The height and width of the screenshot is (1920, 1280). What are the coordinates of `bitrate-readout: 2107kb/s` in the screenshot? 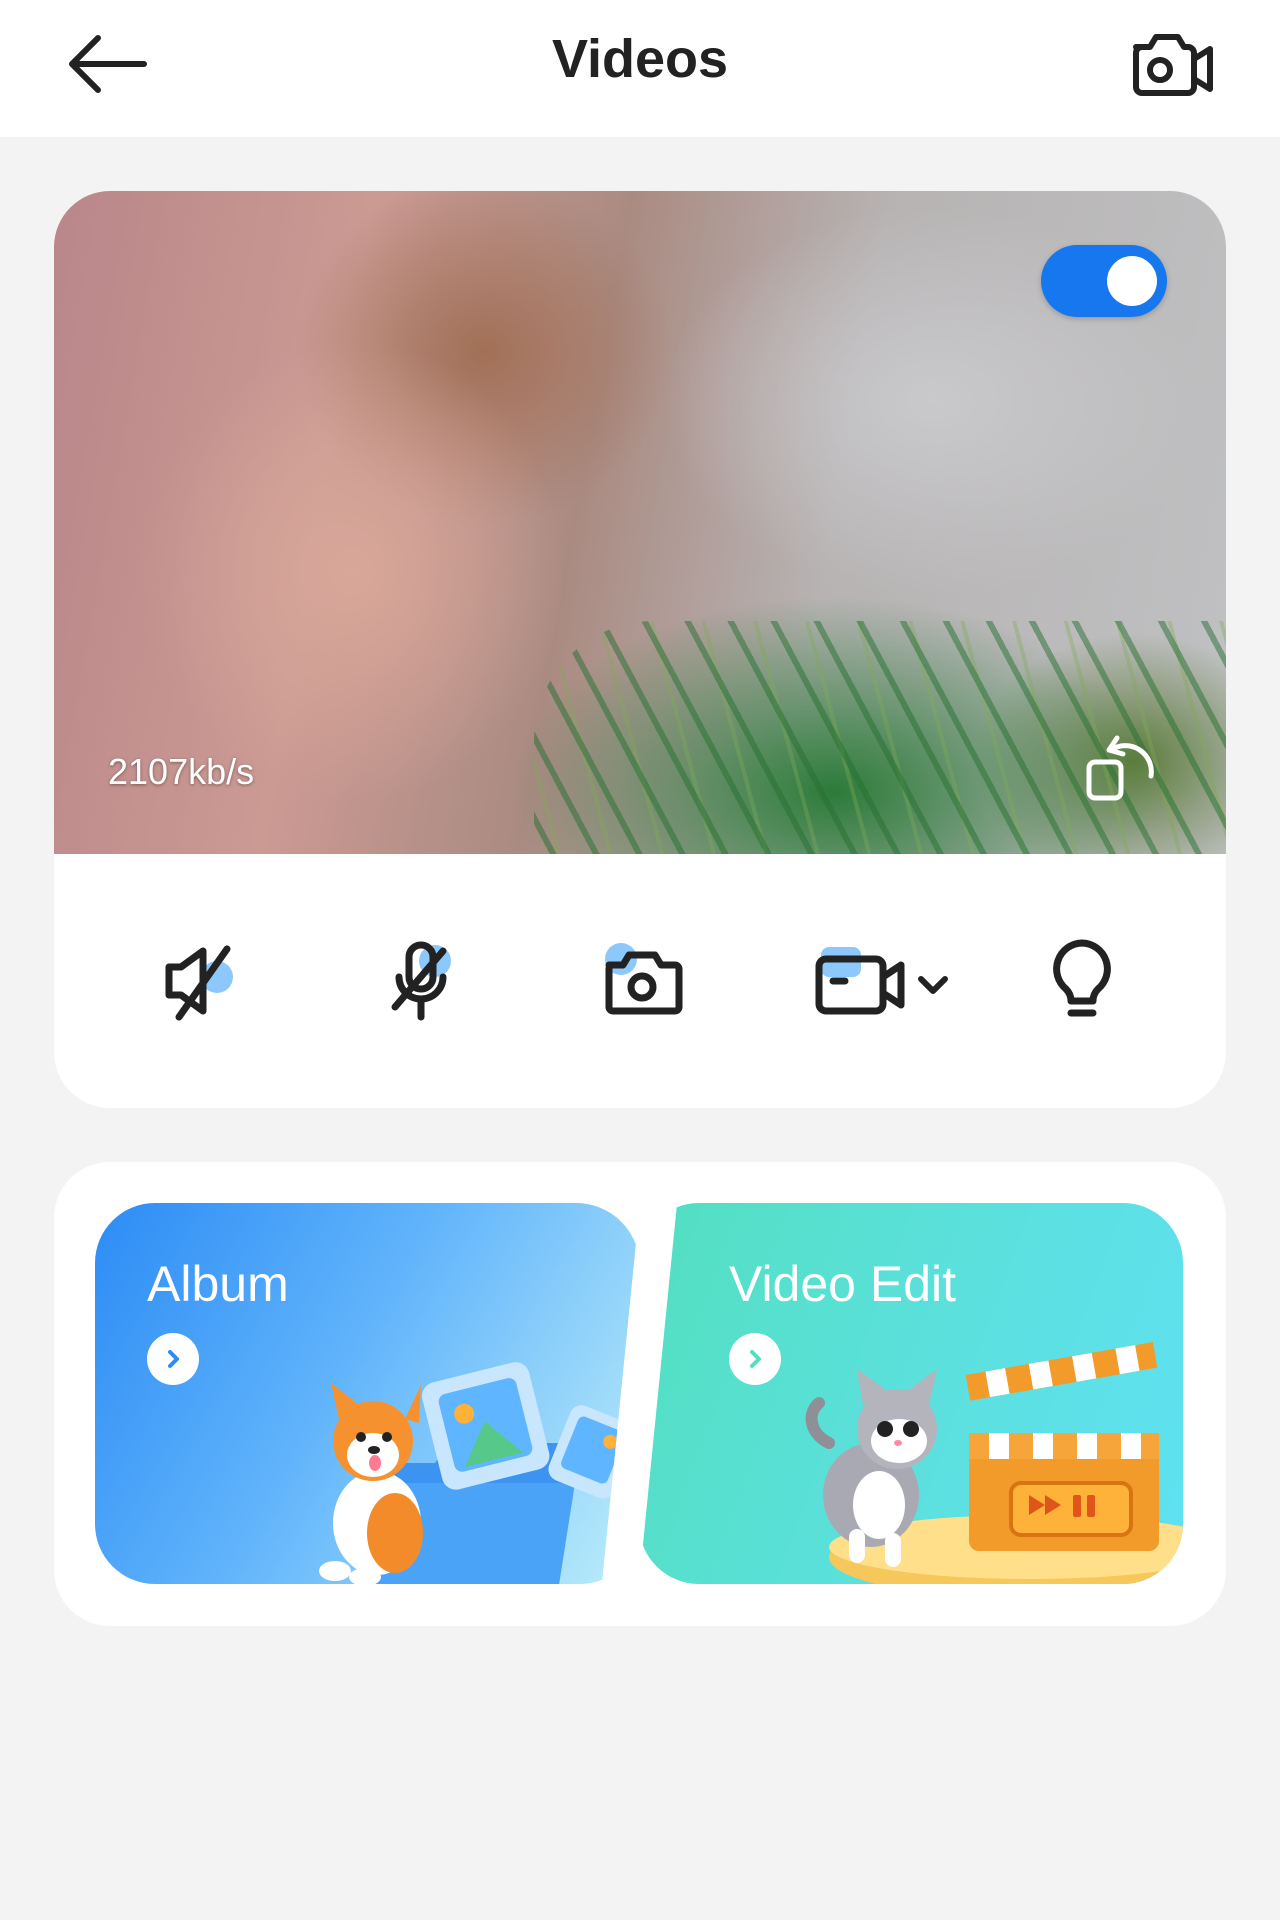 It's located at (181, 771).